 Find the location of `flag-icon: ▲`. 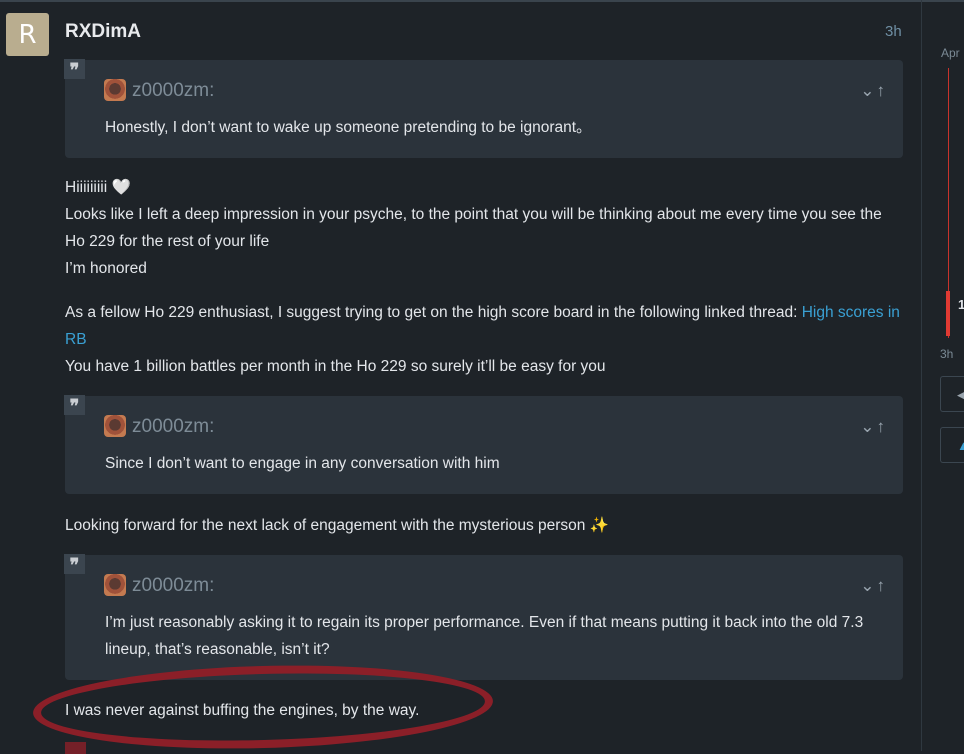

flag-icon: ▲ is located at coordinates (960, 445).